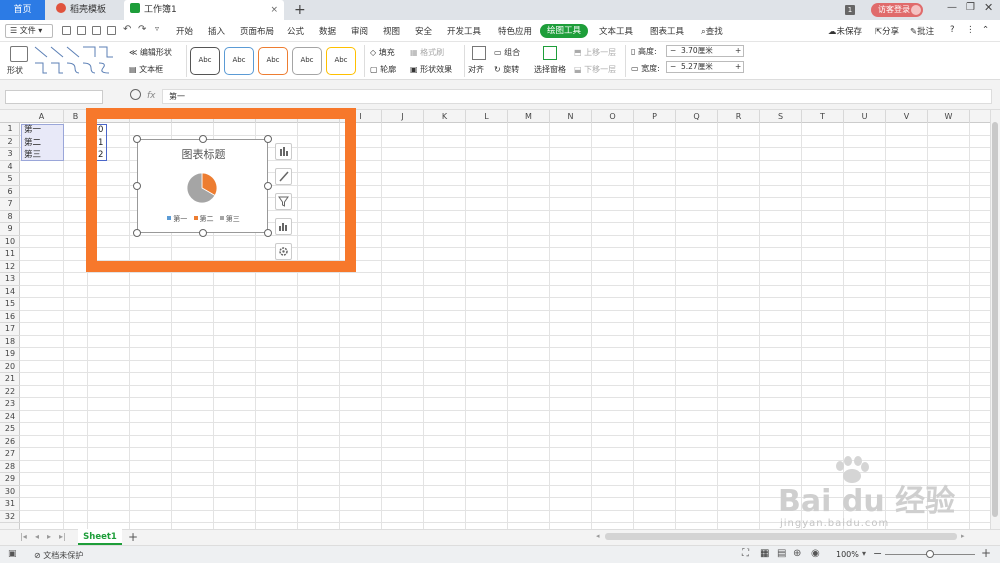 Image resolution: width=1000 pixels, height=563 pixels. What do you see at coordinates (10, 342) in the screenshot?
I see `row-header-18: 18` at bounding box center [10, 342].